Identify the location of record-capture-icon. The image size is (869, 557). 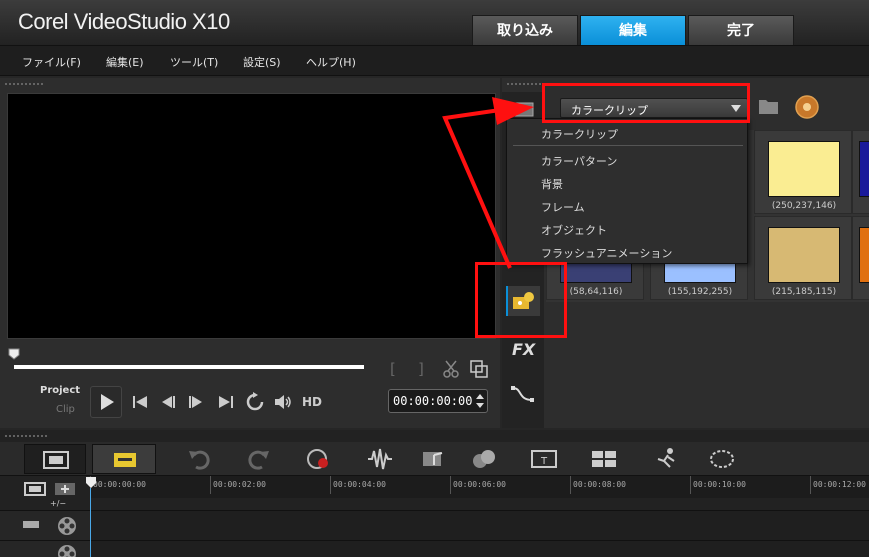
(319, 459).